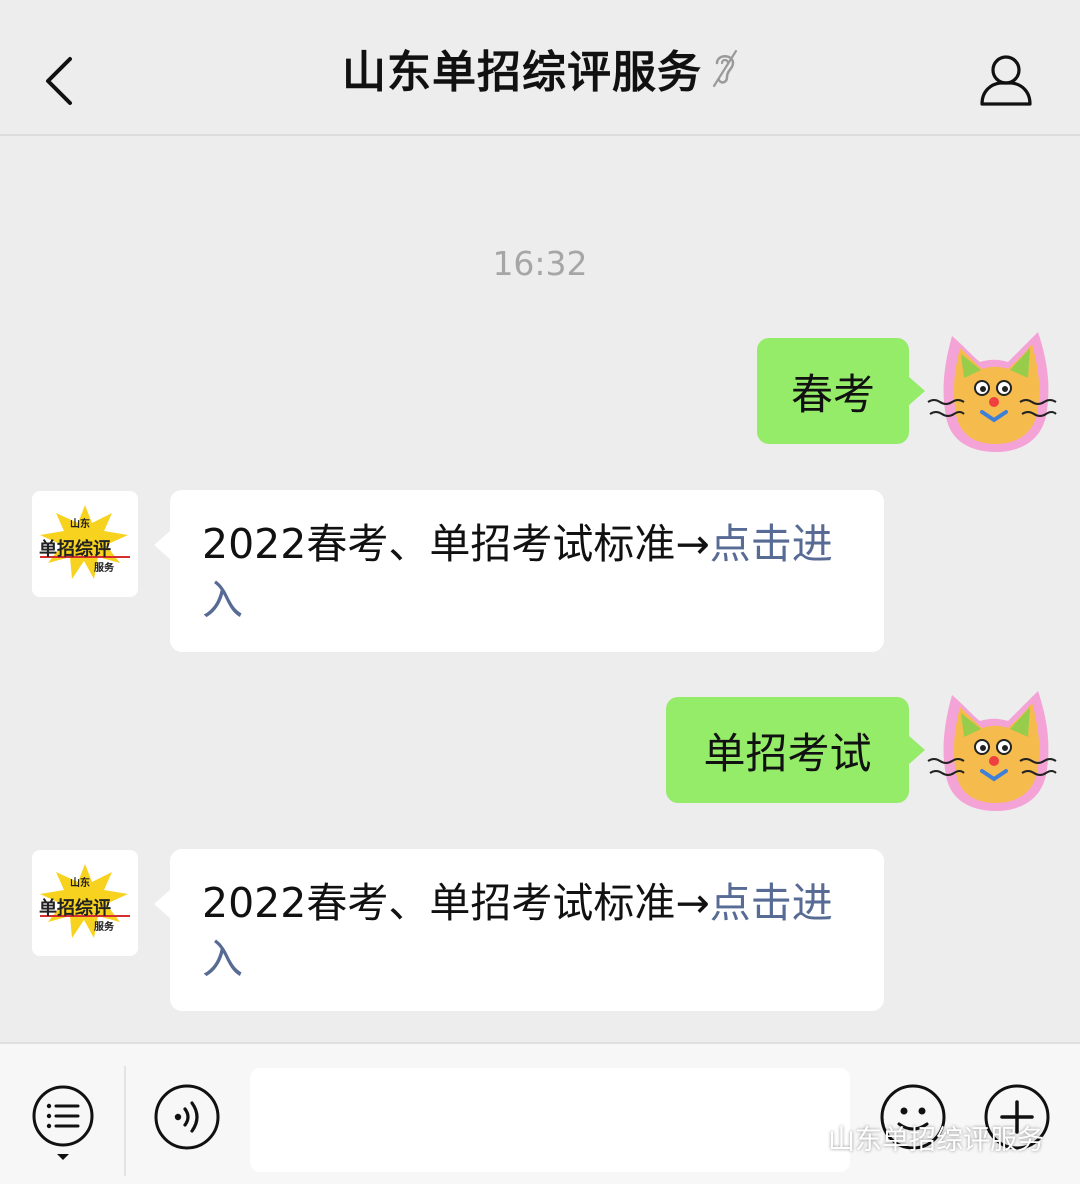 Image resolution: width=1080 pixels, height=1184 pixels. I want to click on input-bar-divider, so click(125, 1121).